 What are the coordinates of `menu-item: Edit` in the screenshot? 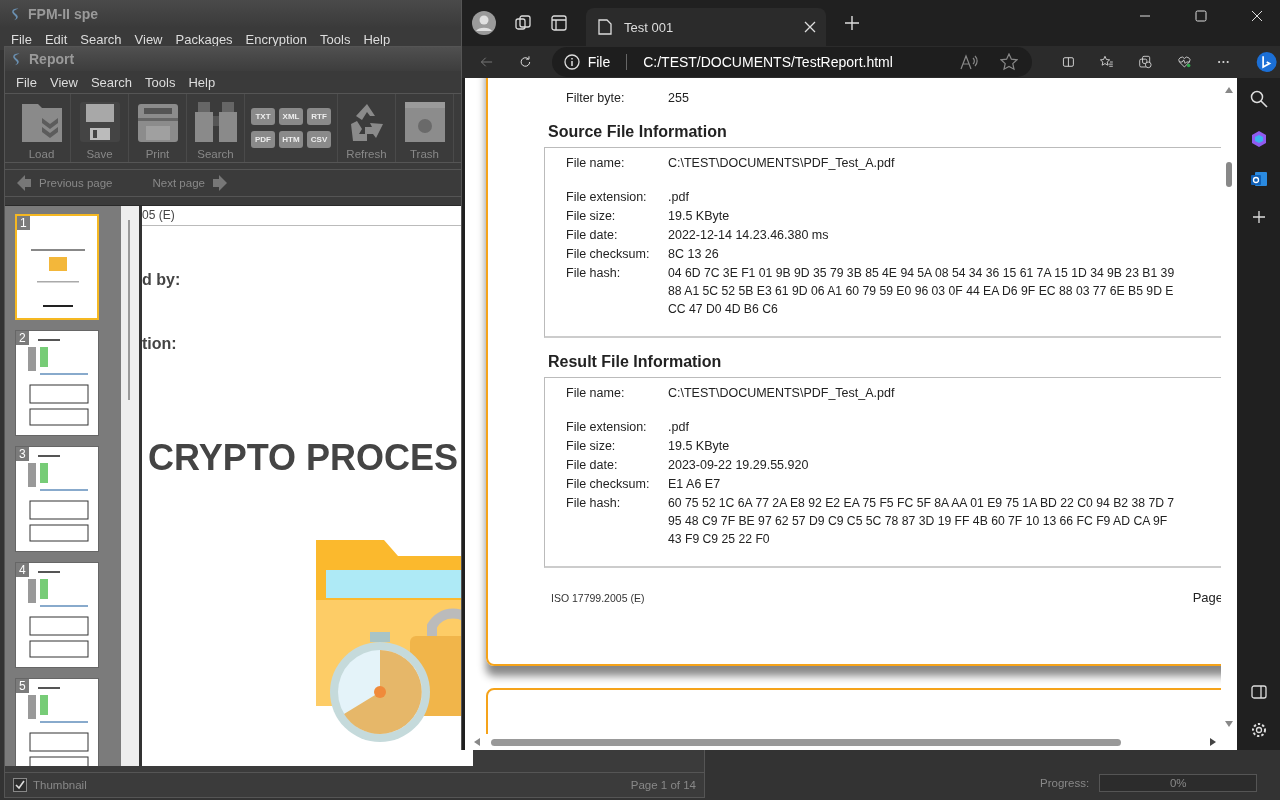 It's located at (56, 39).